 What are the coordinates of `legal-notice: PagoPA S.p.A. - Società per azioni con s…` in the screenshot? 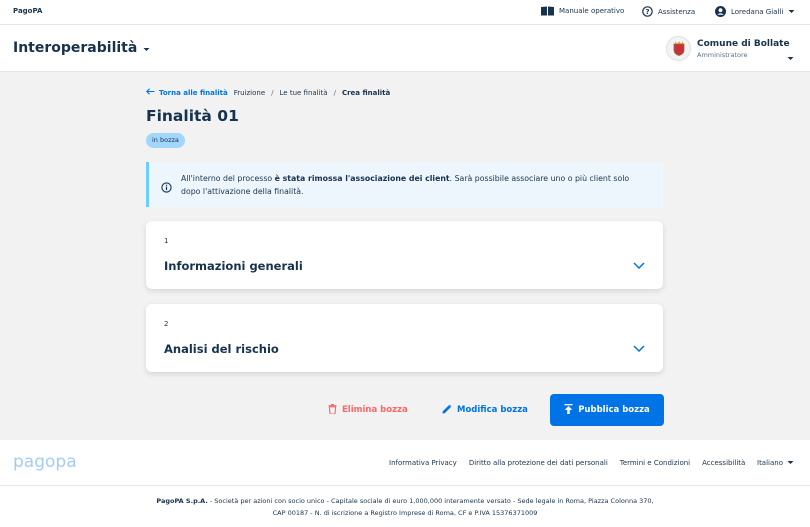 It's located at (405, 507).